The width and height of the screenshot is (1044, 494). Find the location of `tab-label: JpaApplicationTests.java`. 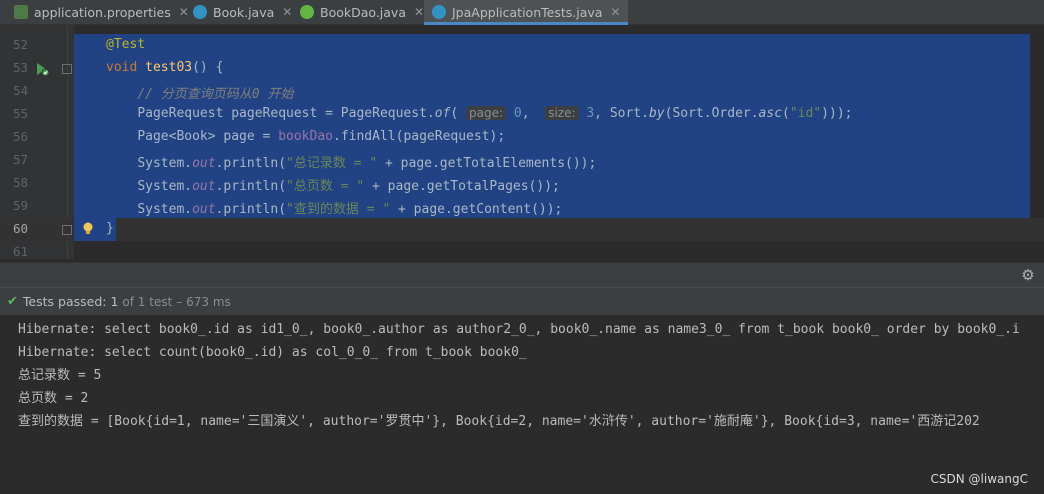

tab-label: JpaApplicationTests.java is located at coordinates (527, 12).